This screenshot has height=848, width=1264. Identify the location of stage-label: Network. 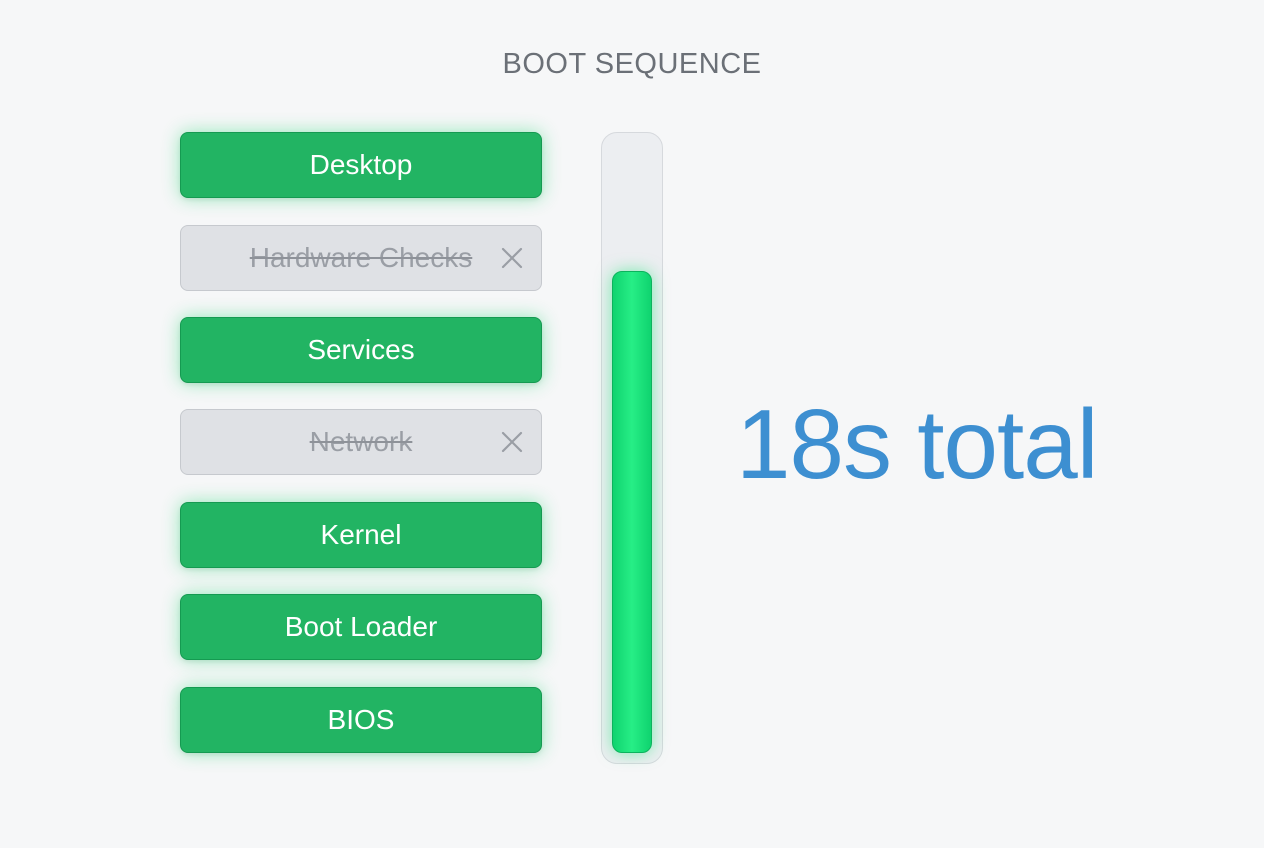
(361, 441).